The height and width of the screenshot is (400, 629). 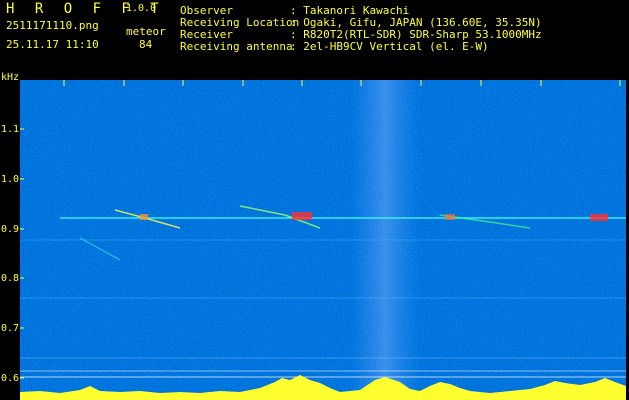 I want to click on freq-label: 1.1, so click(x=10, y=129).